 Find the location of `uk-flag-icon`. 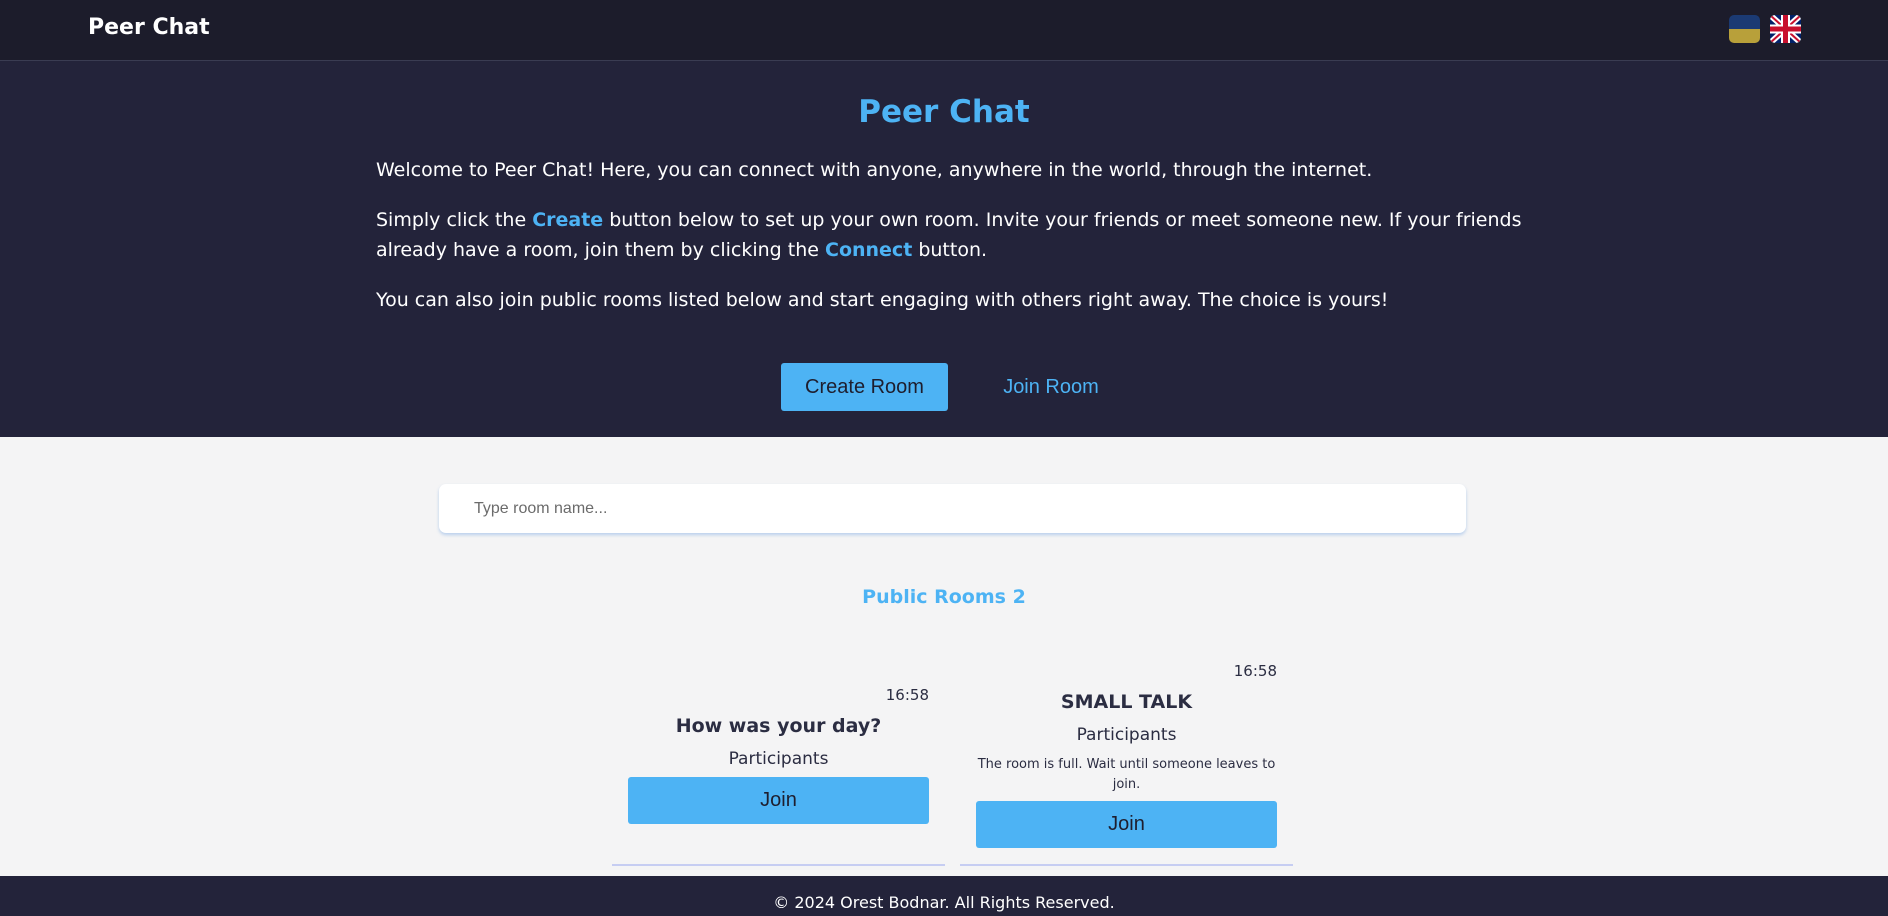

uk-flag-icon is located at coordinates (1785, 29).